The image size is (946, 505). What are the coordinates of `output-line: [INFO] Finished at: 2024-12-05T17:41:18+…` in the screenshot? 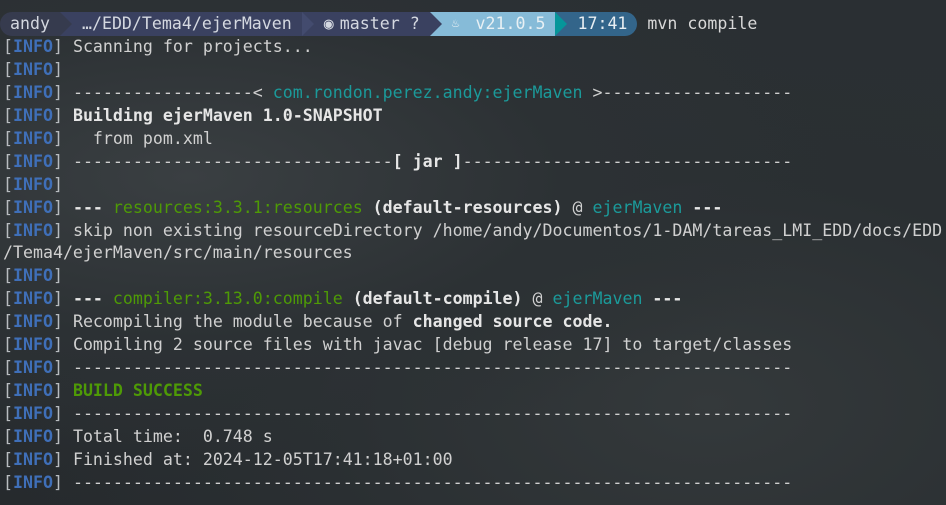 It's located at (472, 460).